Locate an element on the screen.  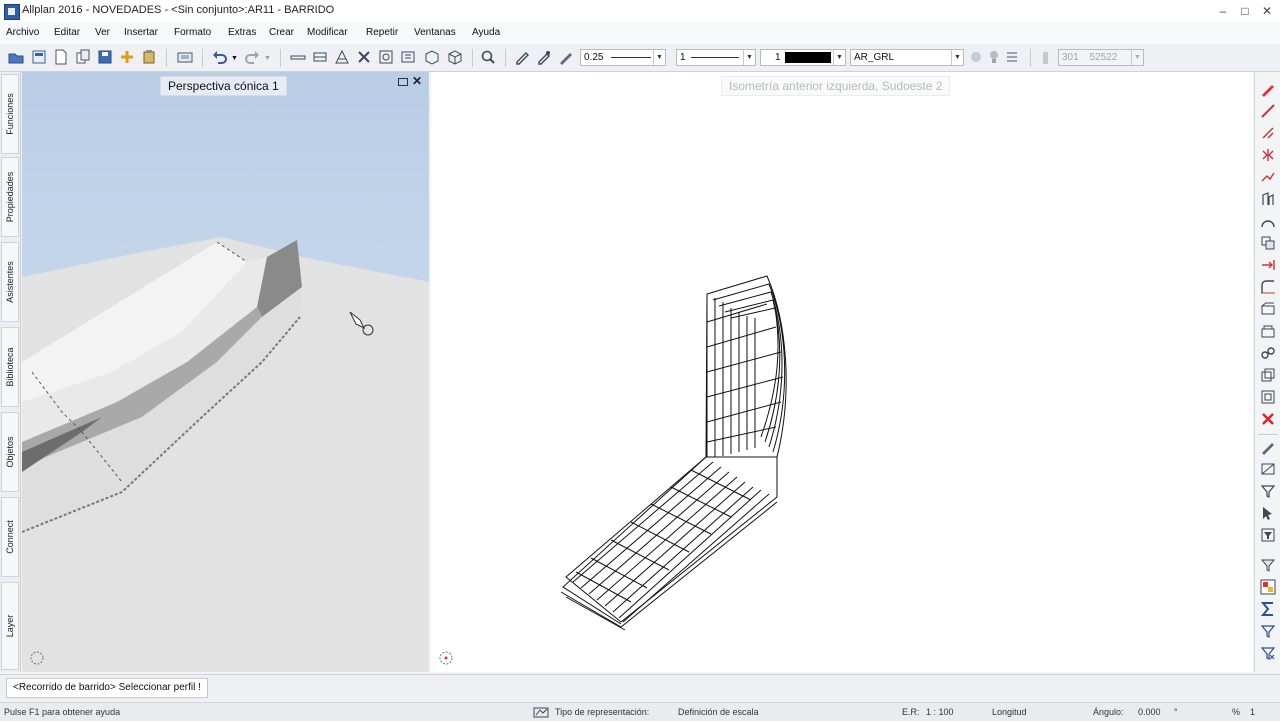
filter-area-icon is located at coordinates (1268, 469).